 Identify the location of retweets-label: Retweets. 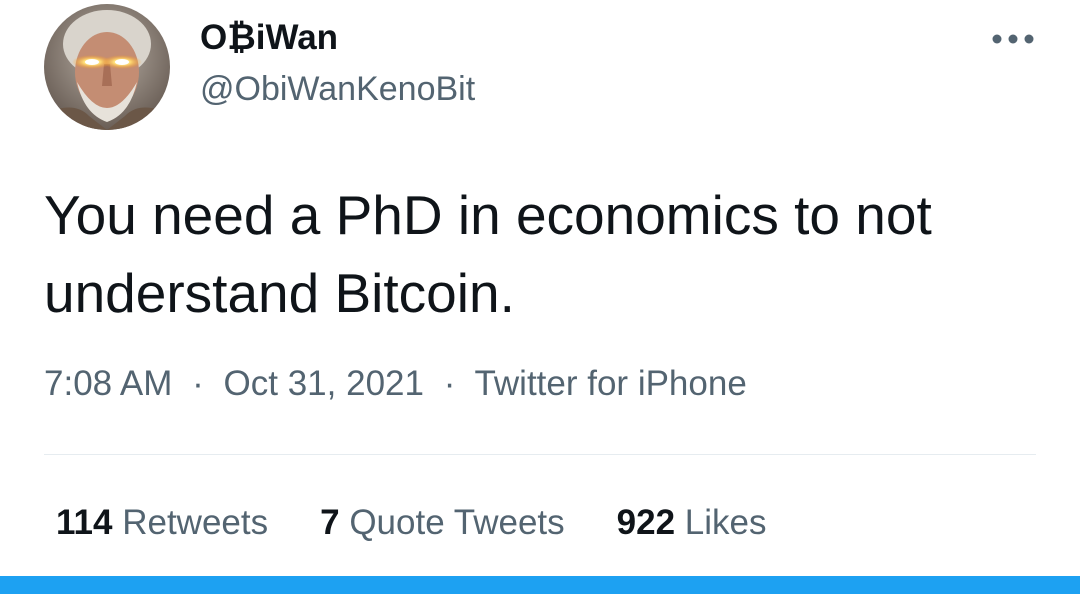
(195, 522).